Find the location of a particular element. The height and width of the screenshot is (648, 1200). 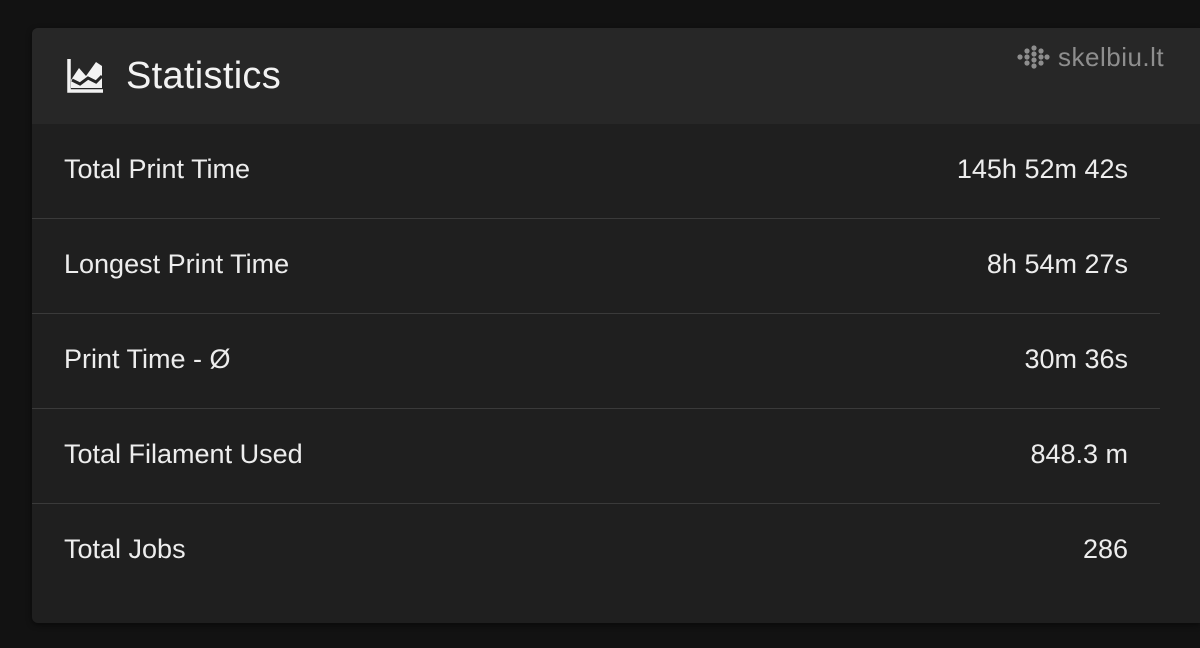

stat-row-total-jobs: Total Jobs 286 is located at coordinates (596, 551).